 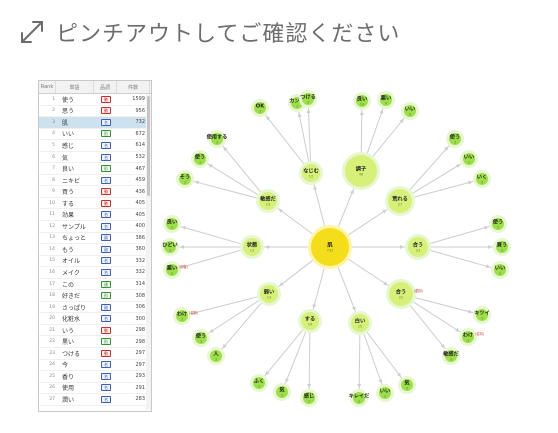 What do you see at coordinates (106, 226) in the screenshot?
I see `row-pos: 名` at bounding box center [106, 226].